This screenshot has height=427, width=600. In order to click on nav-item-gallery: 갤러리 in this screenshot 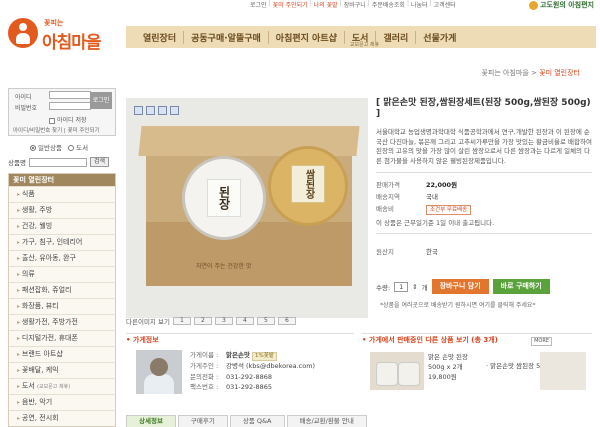, I will do `click(395, 37)`.